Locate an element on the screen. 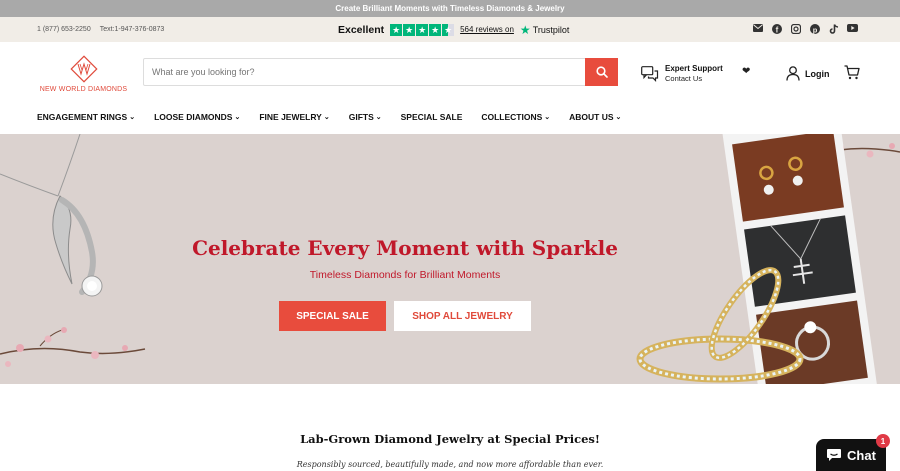  cart-button is located at coordinates (852, 75).